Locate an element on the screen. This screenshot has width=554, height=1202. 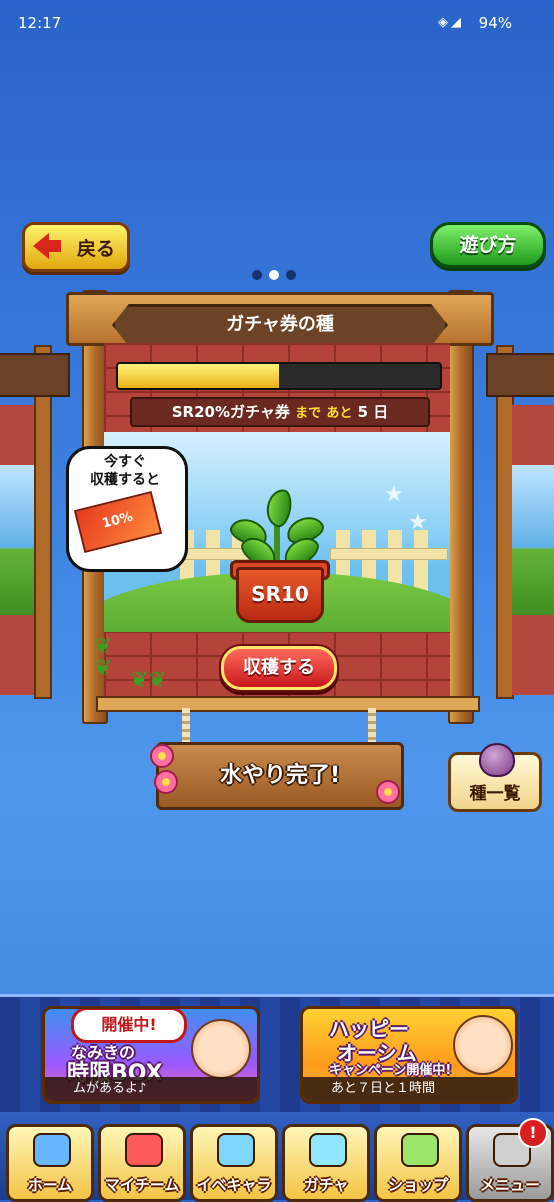
watering-status-sign: 水やり完了! is located at coordinates (280, 776).